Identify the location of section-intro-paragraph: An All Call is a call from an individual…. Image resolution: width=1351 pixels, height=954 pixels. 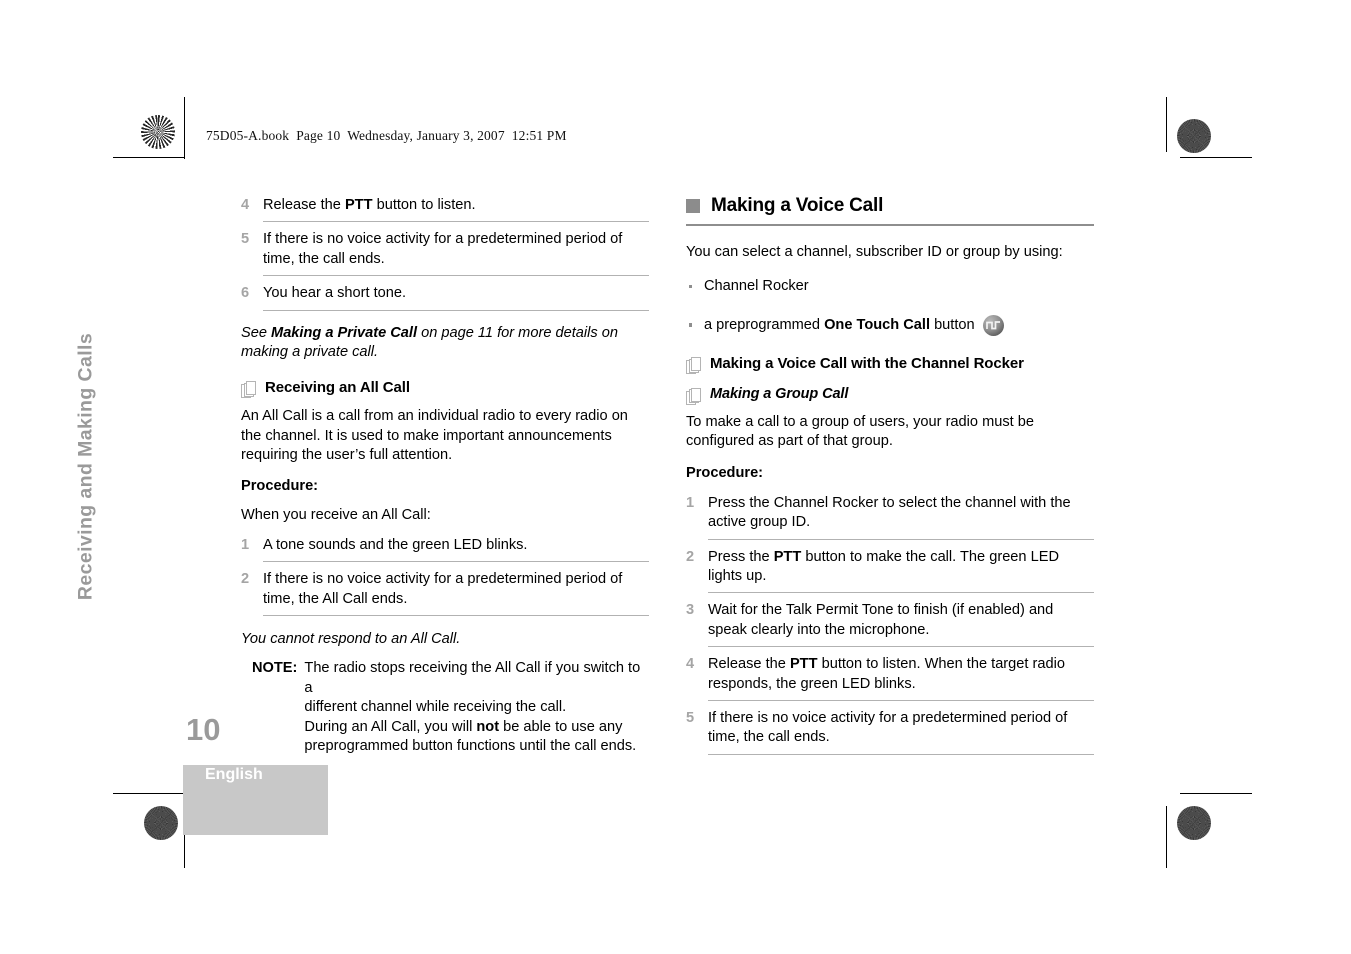
(434, 435).